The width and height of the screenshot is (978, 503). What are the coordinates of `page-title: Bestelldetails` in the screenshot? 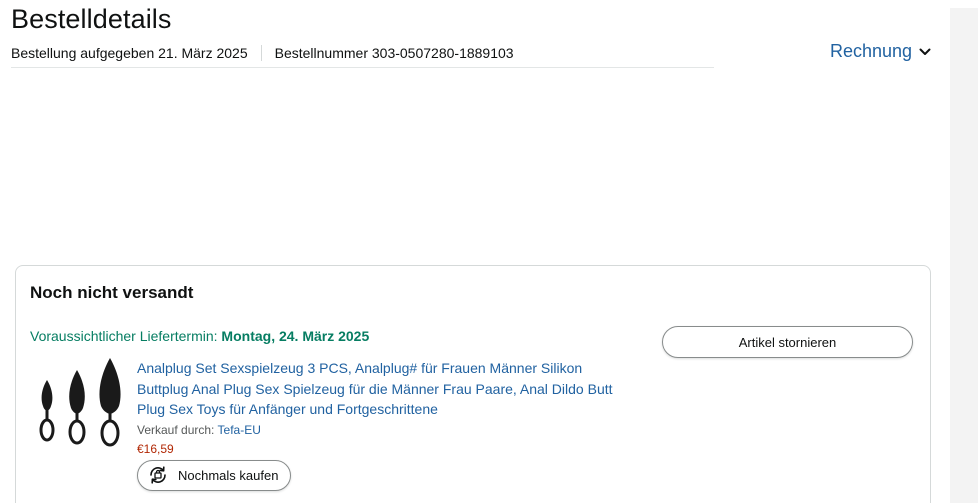 It's located at (91, 19).